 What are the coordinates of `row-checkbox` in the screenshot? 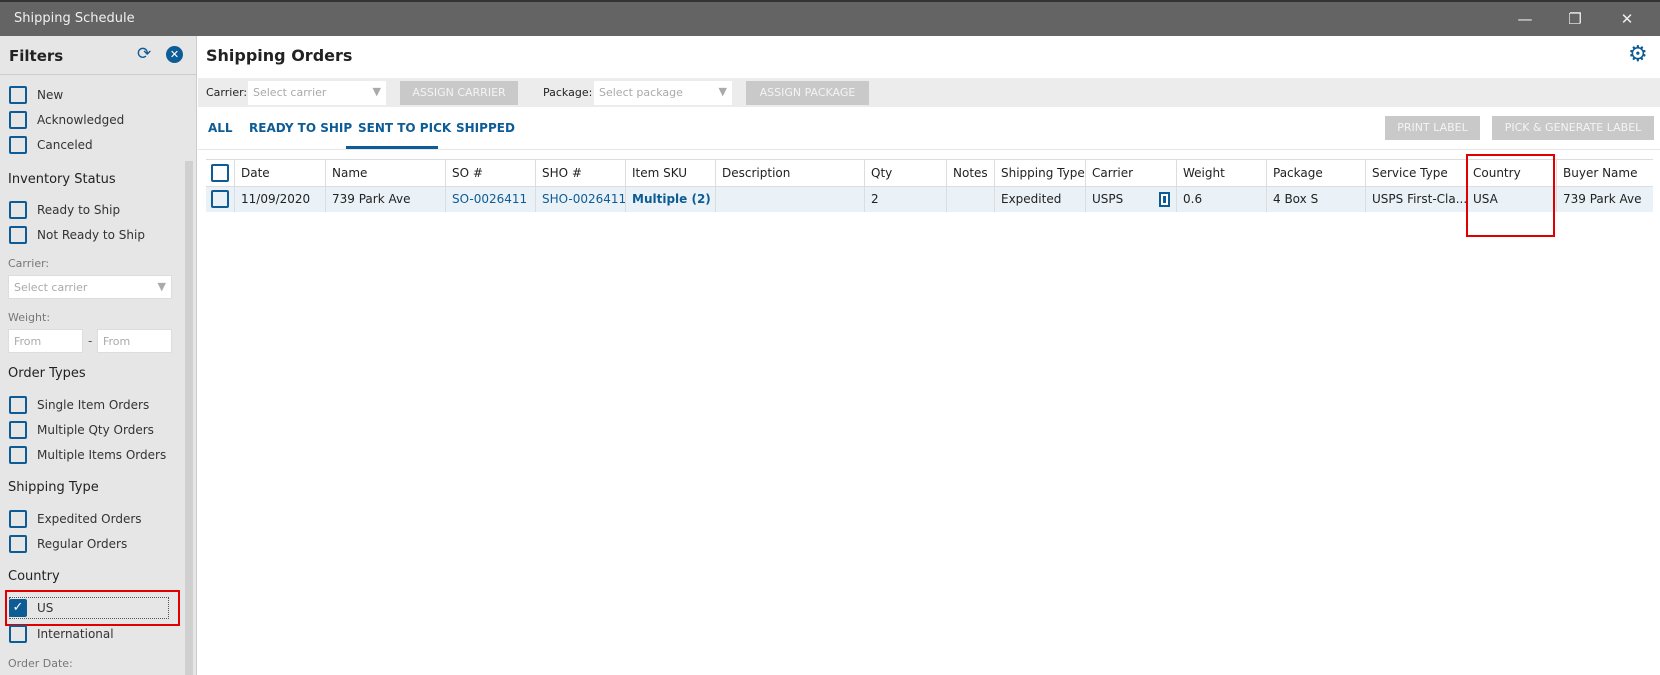 It's located at (220, 199).